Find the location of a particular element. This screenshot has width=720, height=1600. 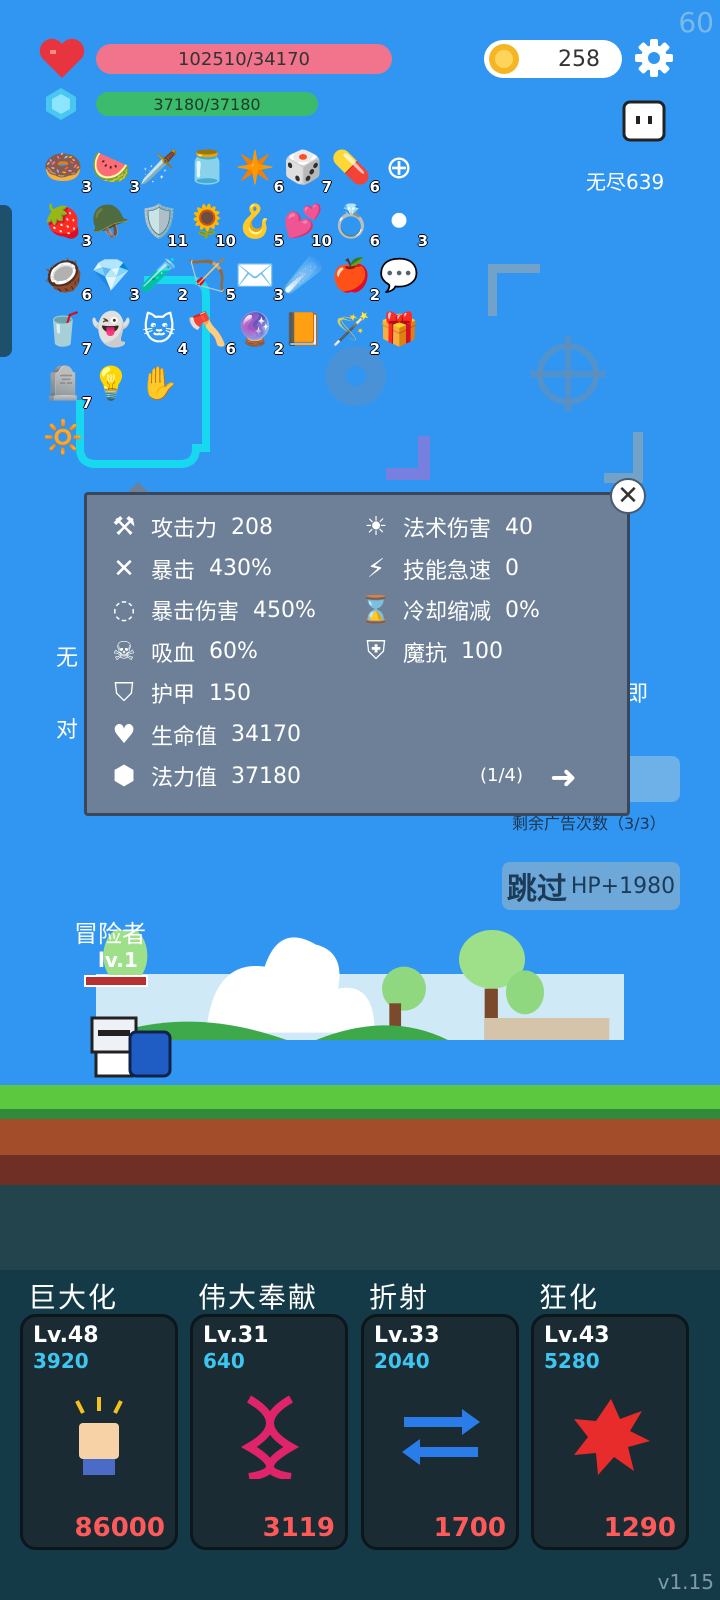

stat-label: 生命值 is located at coordinates (184, 737).